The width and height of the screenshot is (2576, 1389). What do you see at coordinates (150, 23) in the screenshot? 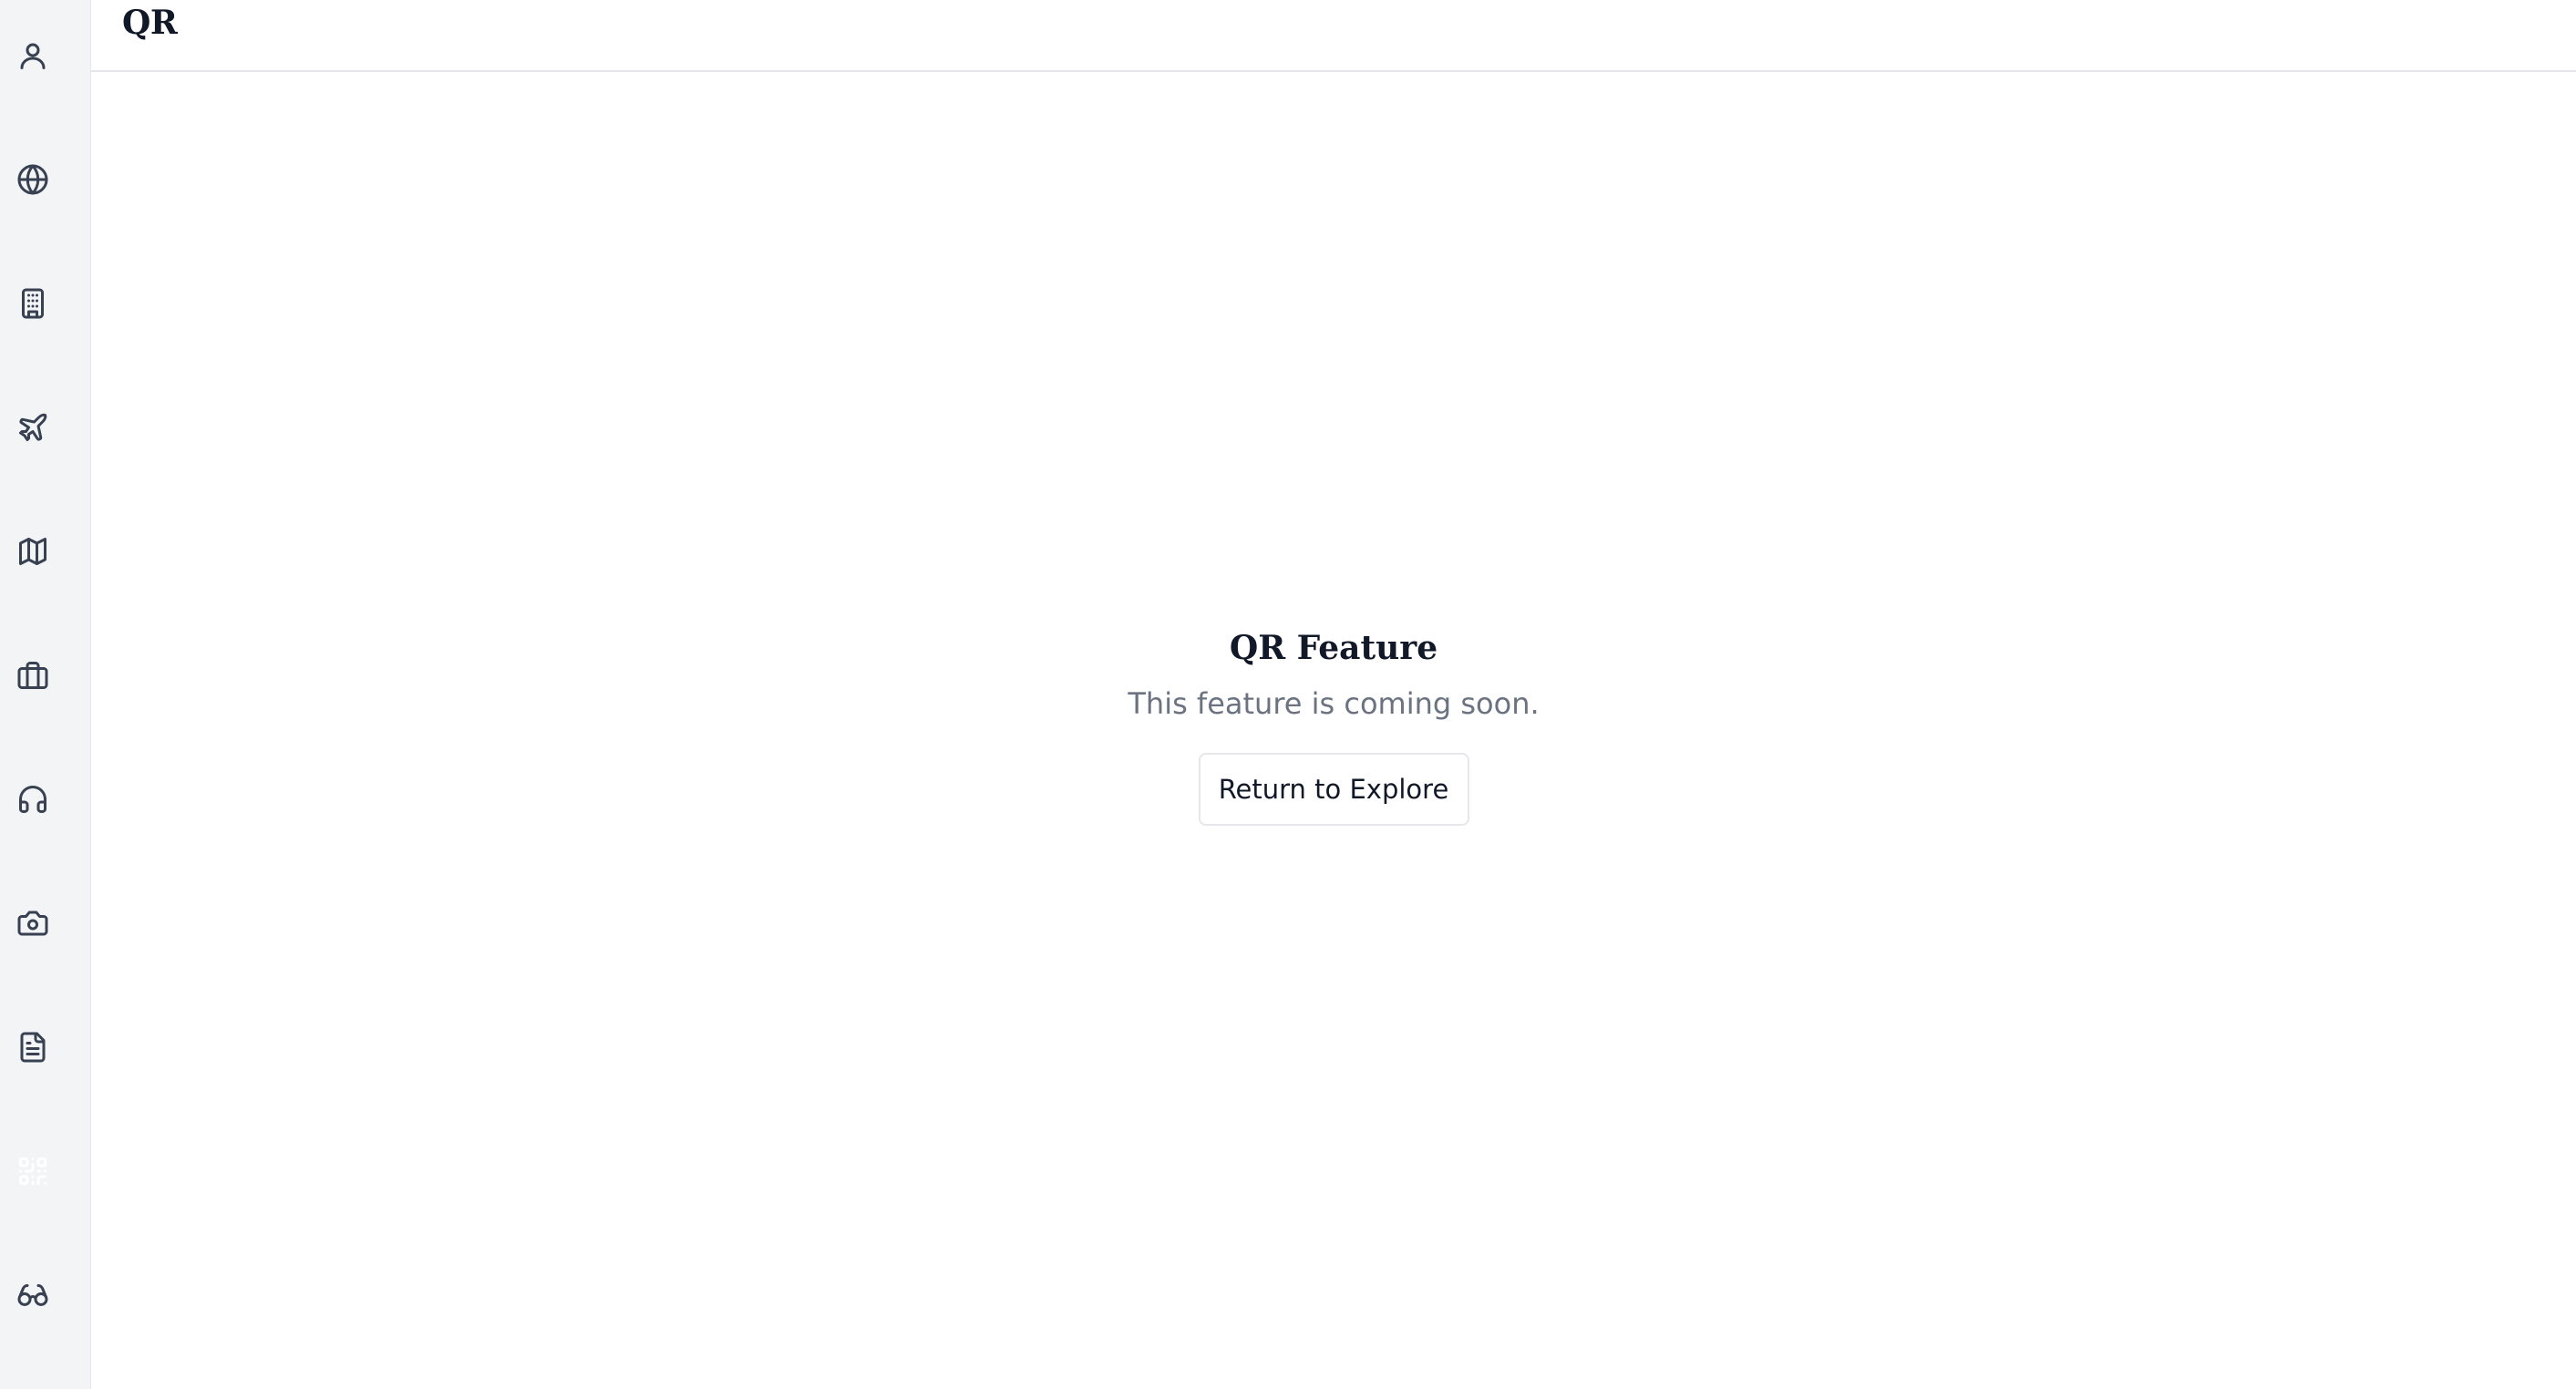
I see `page-title: QR` at bounding box center [150, 23].